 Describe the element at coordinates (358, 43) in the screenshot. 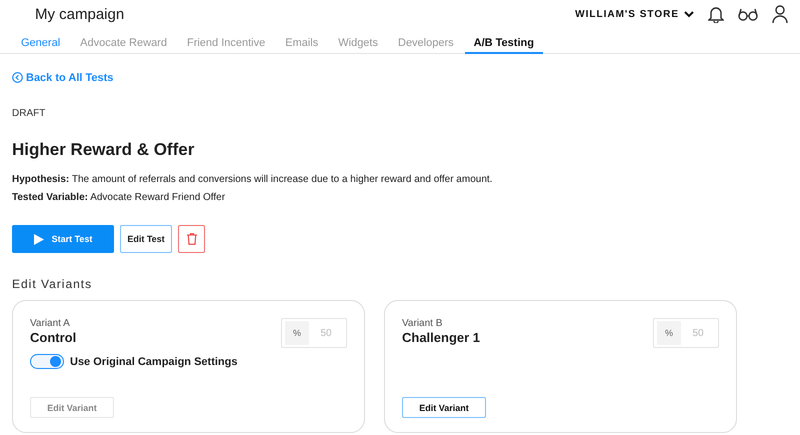

I see `tab: Widgets` at that location.